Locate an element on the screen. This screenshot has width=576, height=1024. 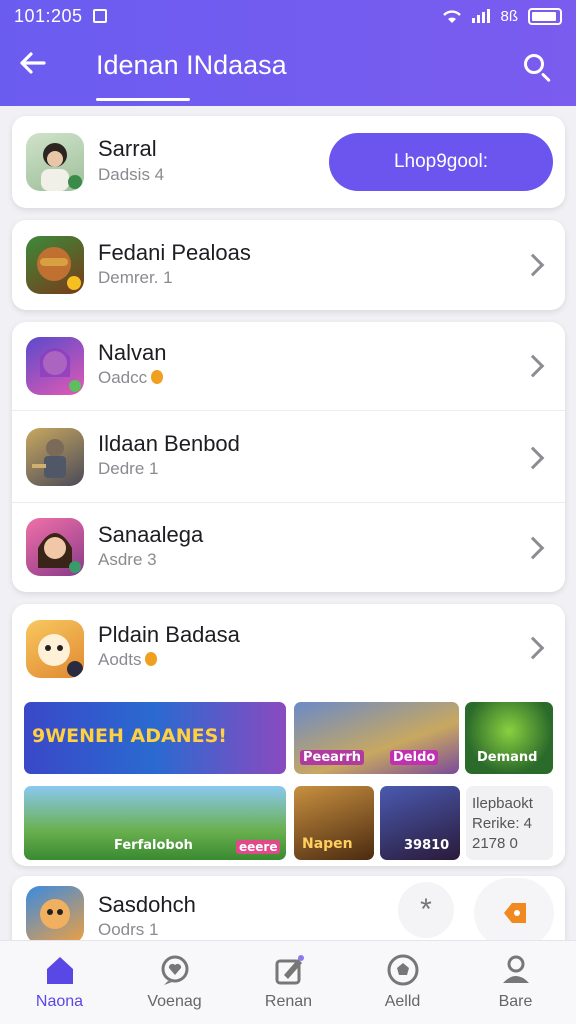
chat-heart-icon is located at coordinates (175, 970).